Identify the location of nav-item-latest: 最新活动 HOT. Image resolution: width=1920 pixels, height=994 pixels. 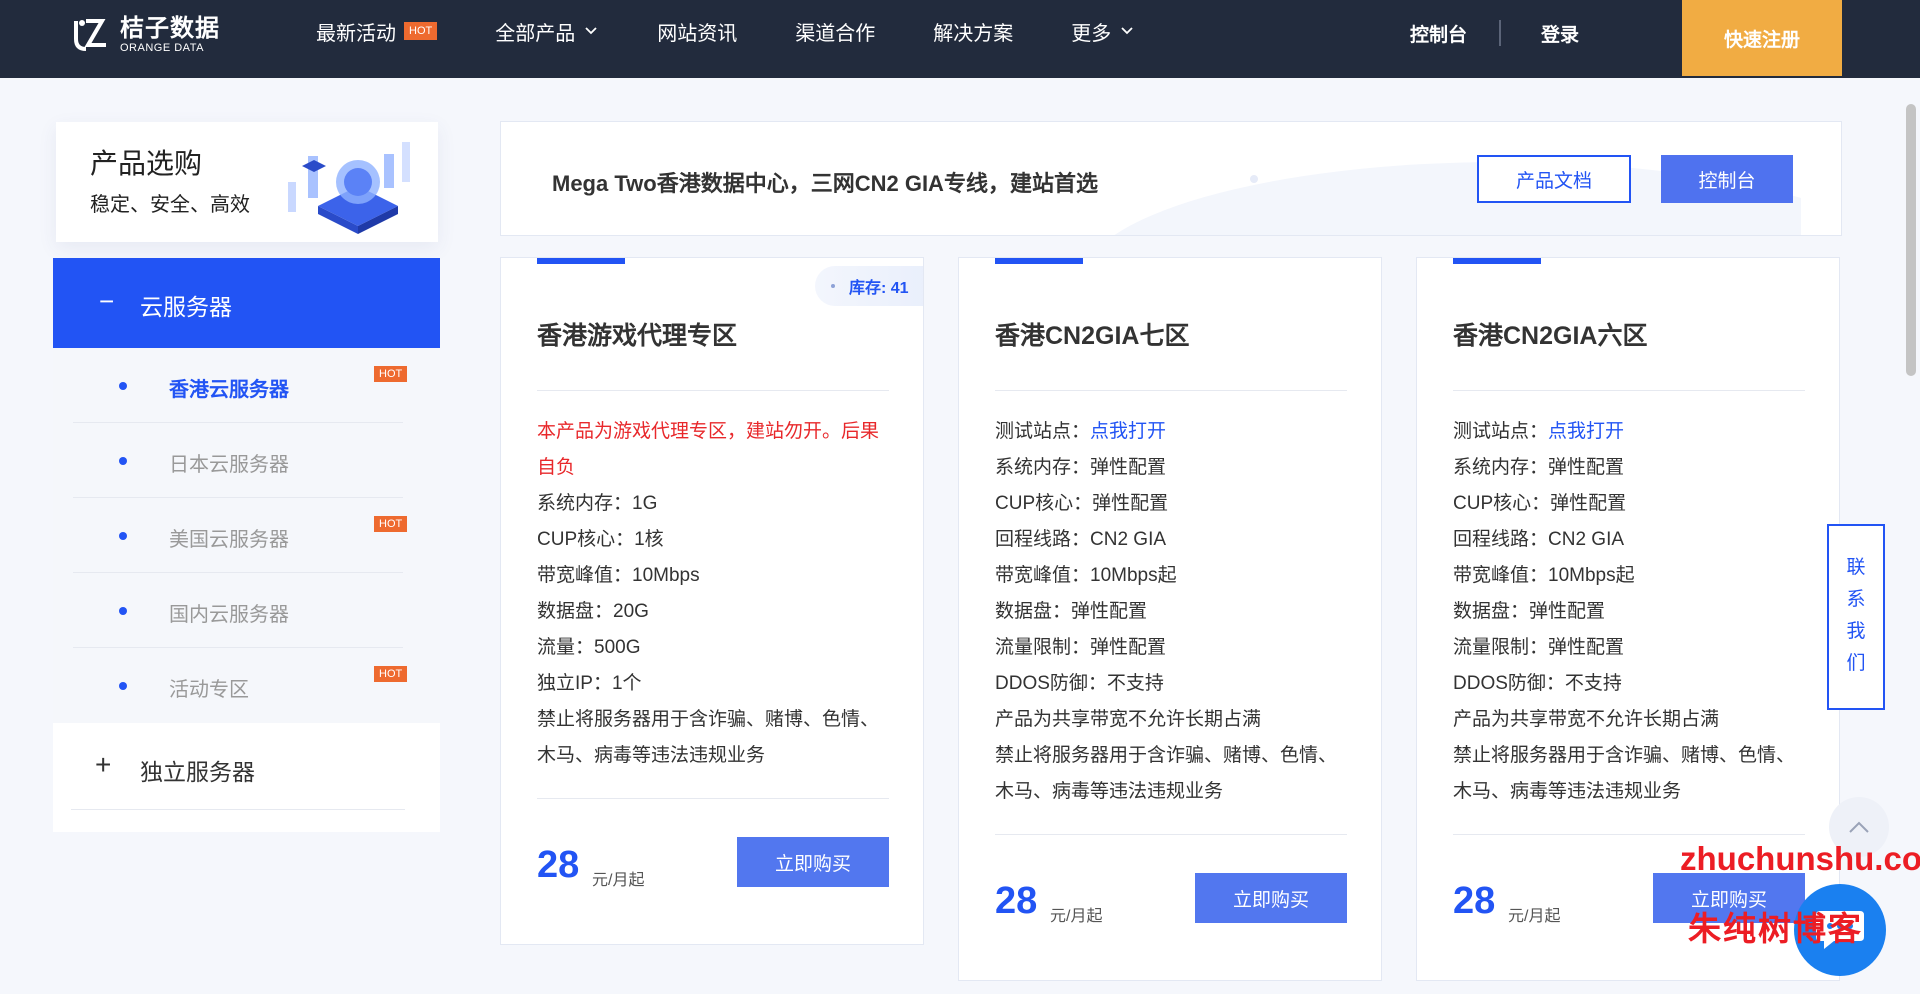
(377, 31).